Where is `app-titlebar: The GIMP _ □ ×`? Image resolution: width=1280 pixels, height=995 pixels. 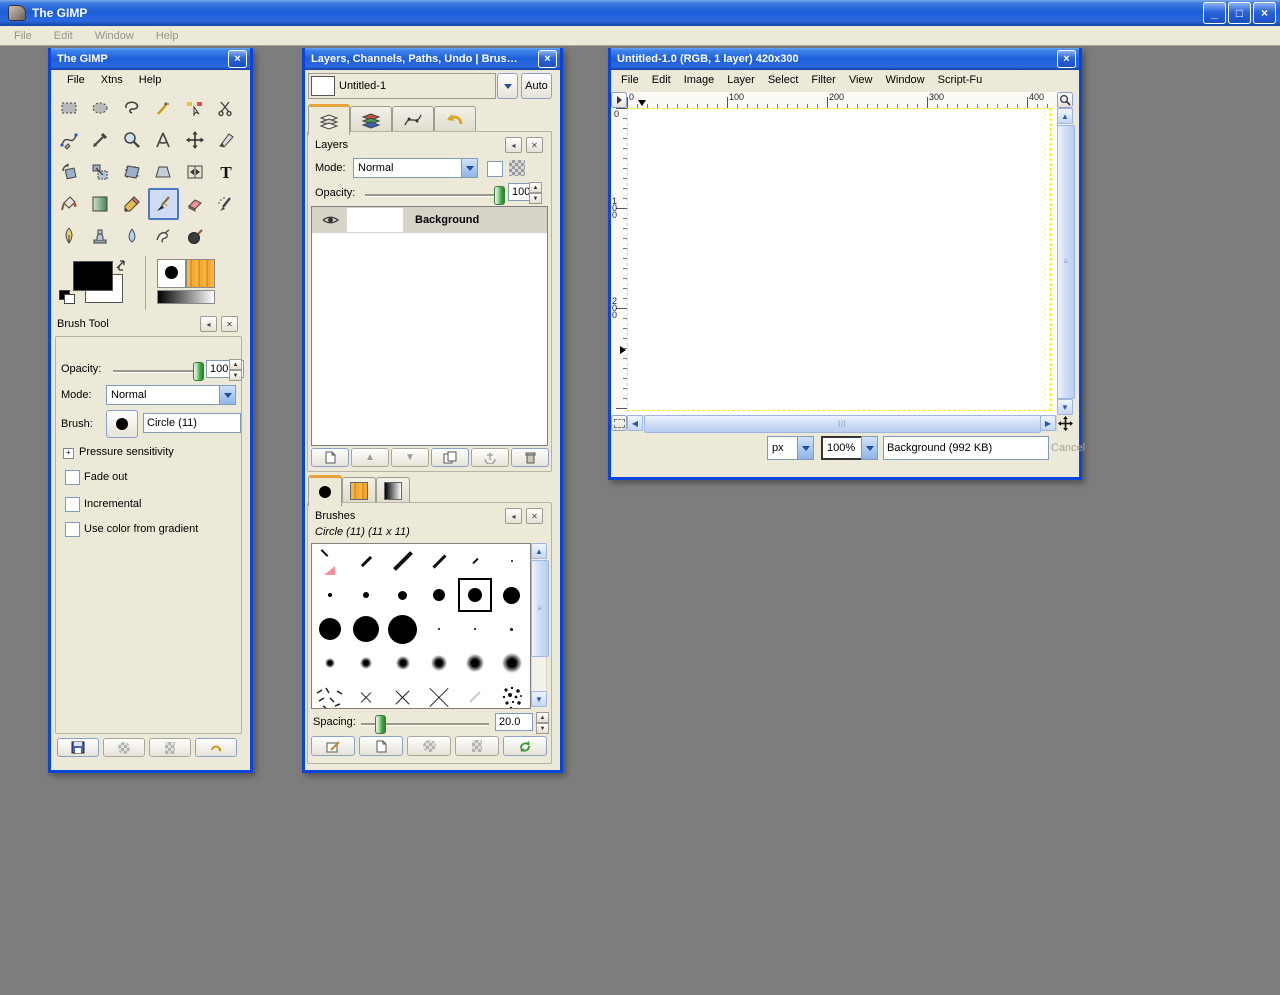
app-titlebar: The GIMP _ □ × is located at coordinates (640, 13).